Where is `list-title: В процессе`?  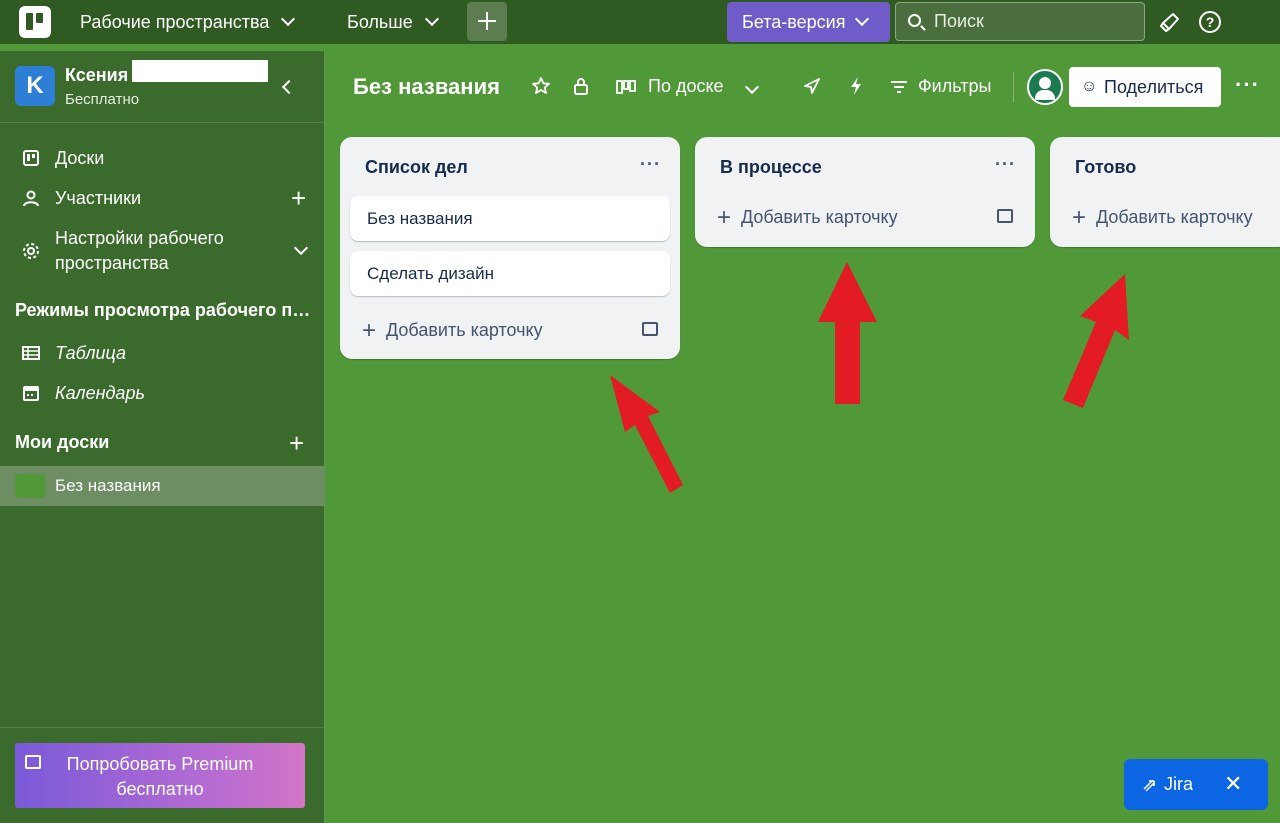
list-title: В процессе is located at coordinates (771, 167).